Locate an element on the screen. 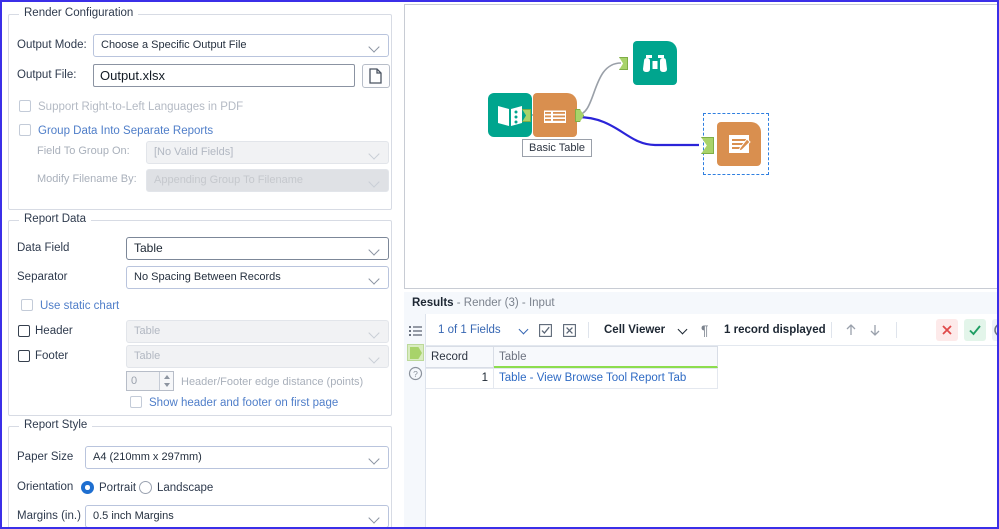  edge-distance-value: 0 is located at coordinates (134, 381).